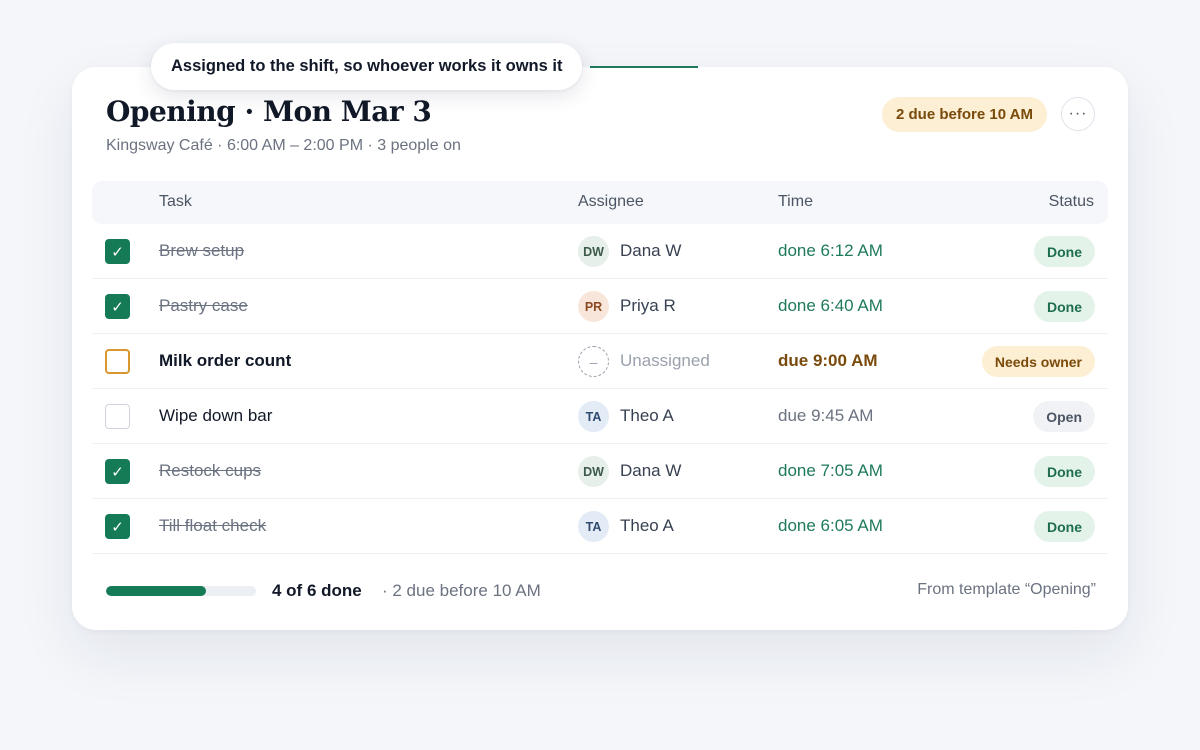  I want to click on more-horizontal-icon: ···, so click(1078, 113).